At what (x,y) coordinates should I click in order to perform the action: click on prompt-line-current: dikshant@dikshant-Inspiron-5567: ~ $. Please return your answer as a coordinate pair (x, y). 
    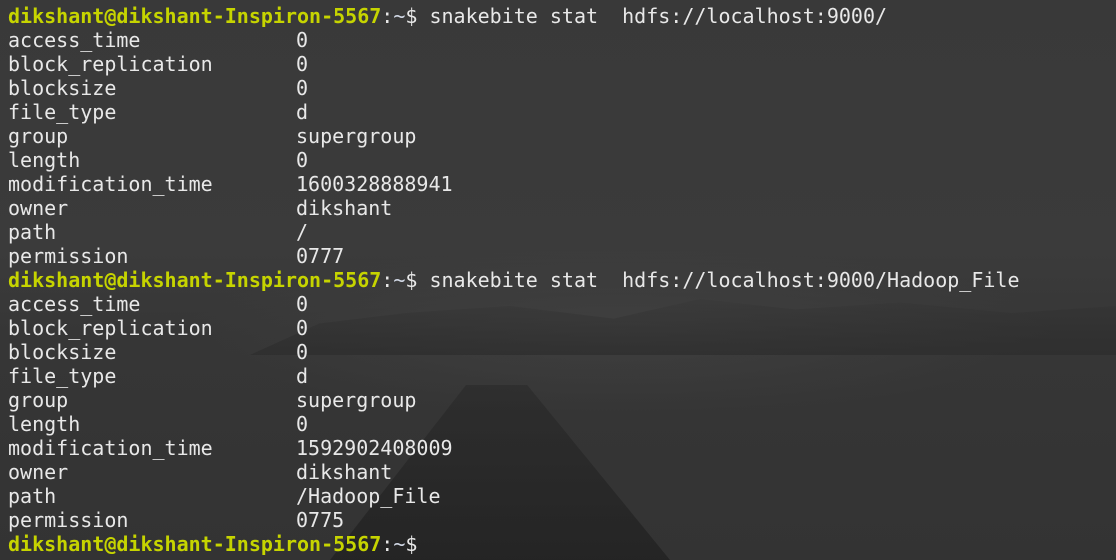
    Looking at the image, I should click on (562, 544).